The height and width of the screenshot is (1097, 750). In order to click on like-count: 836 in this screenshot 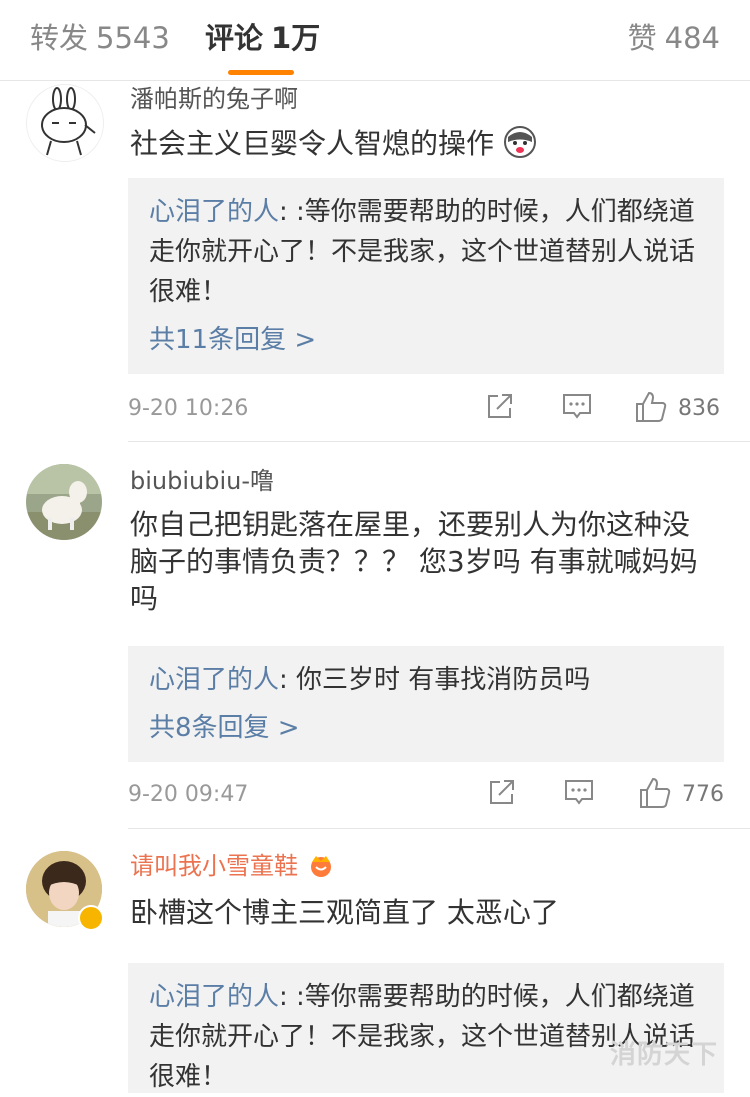, I will do `click(699, 408)`.